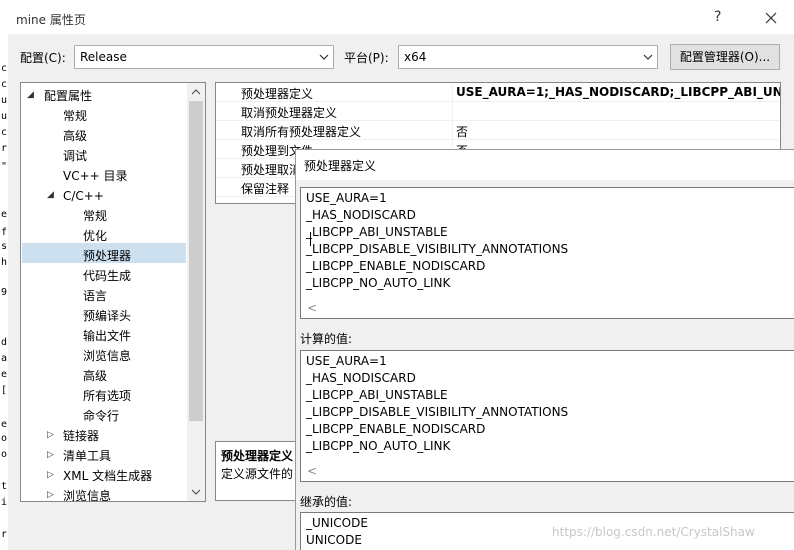  I want to click on close-icon, so click(771, 18).